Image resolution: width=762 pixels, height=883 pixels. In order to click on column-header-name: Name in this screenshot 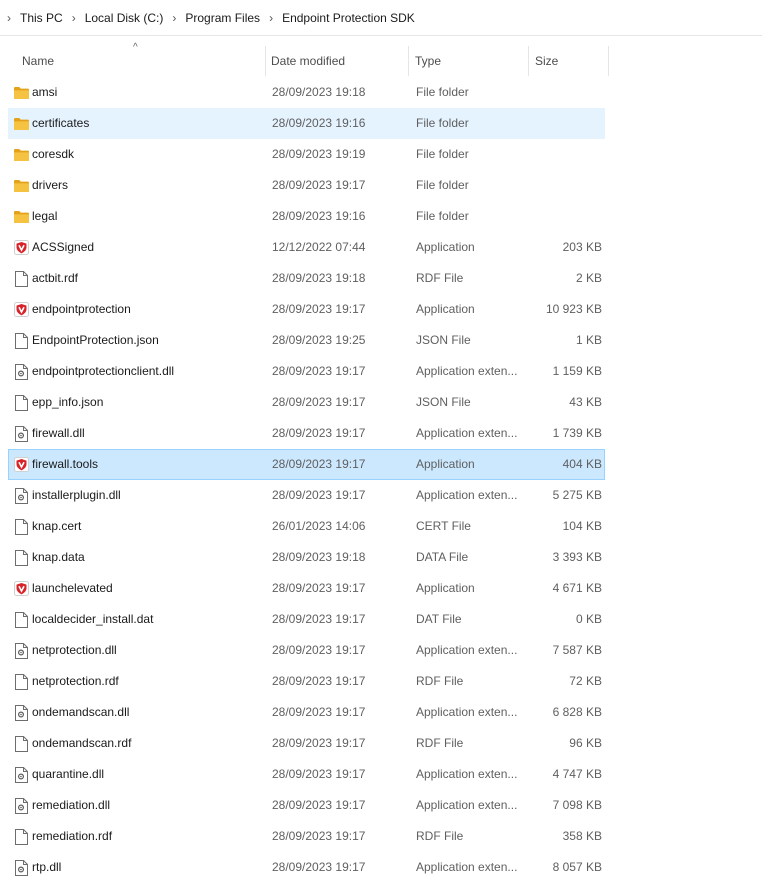, I will do `click(141, 61)`.